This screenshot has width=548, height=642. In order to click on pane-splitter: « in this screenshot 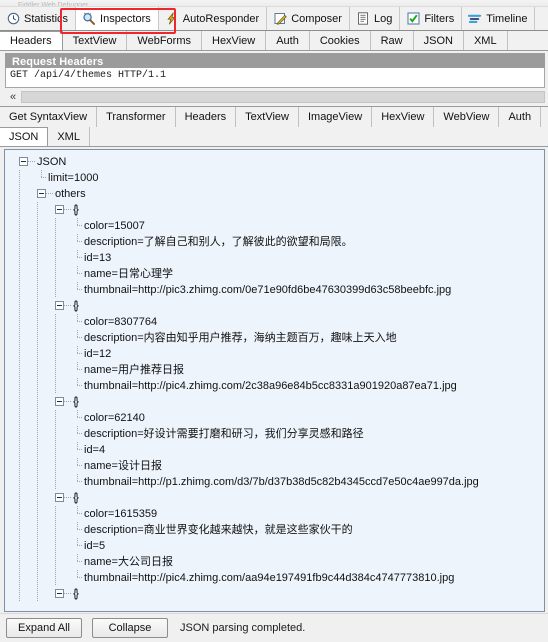, I will do `click(274, 97)`.